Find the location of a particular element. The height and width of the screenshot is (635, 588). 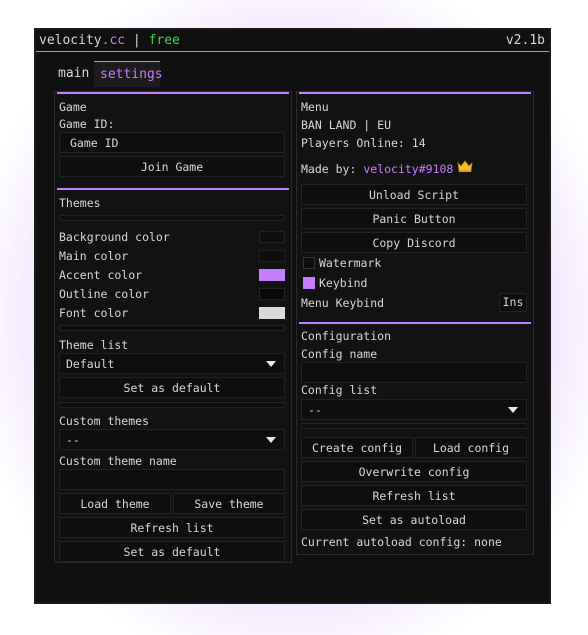

outline-color-swatch is located at coordinates (272, 294).